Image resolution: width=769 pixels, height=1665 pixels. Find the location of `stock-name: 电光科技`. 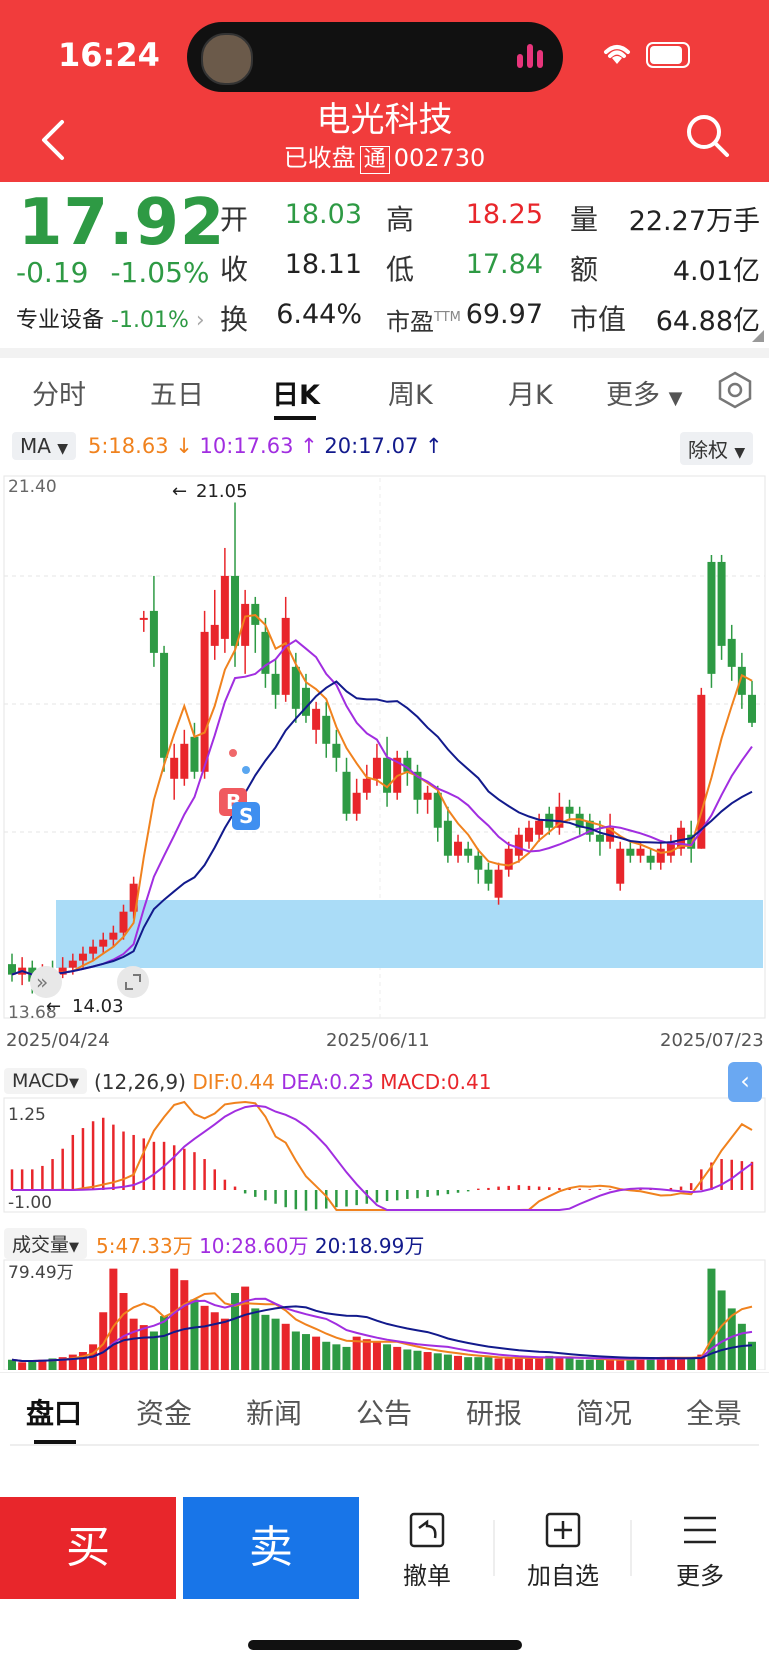

stock-name: 电光科技 is located at coordinates (384, 120).